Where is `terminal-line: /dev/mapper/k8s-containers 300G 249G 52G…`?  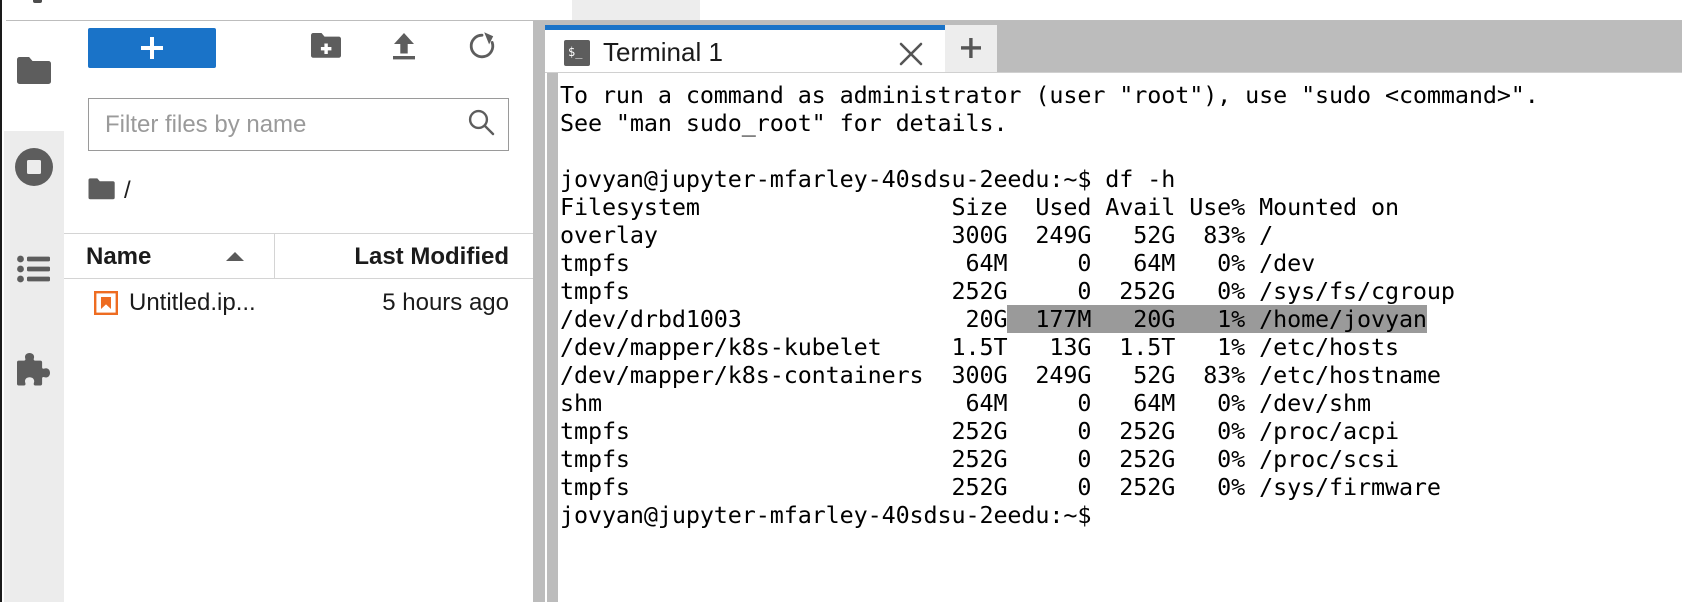
terminal-line: /dev/mapper/k8s-containers 300G 249G 52G… is located at coordinates (1000, 375).